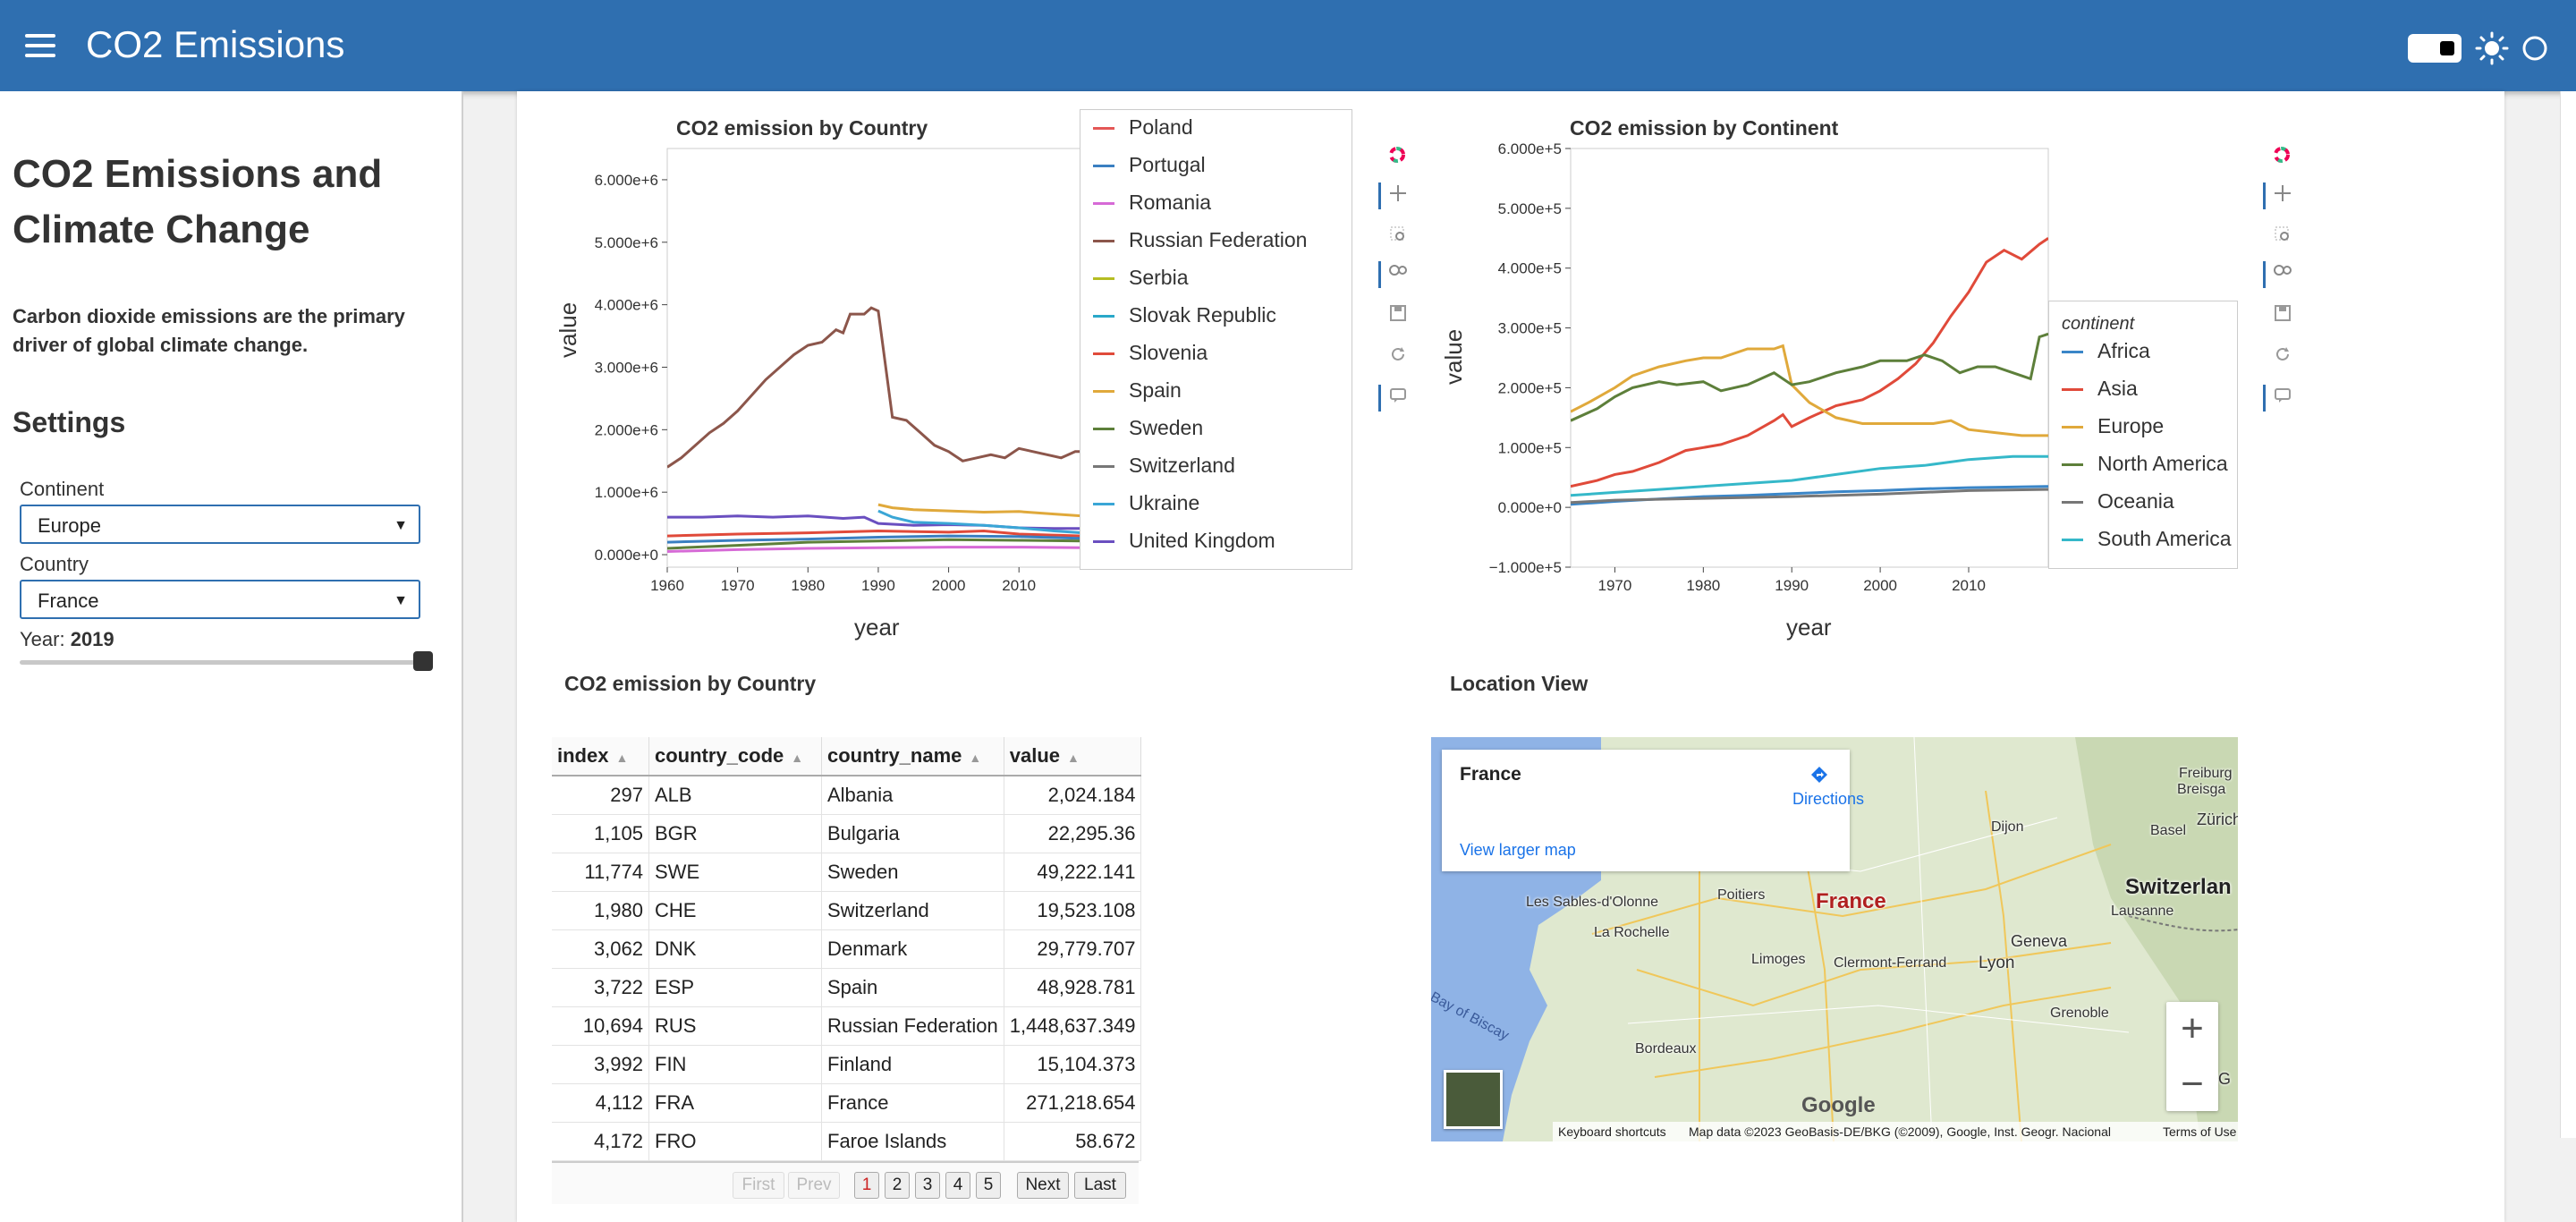  I want to click on y-tick-label: 3.000e+6, so click(626, 367).